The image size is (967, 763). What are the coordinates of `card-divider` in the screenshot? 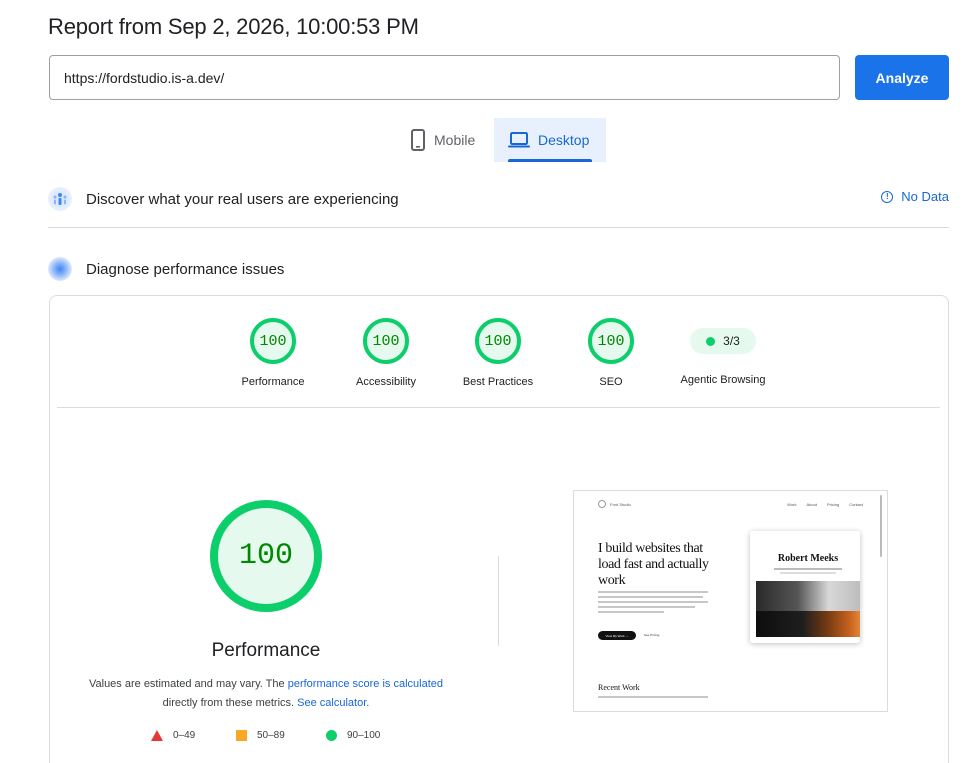 It's located at (498, 407).